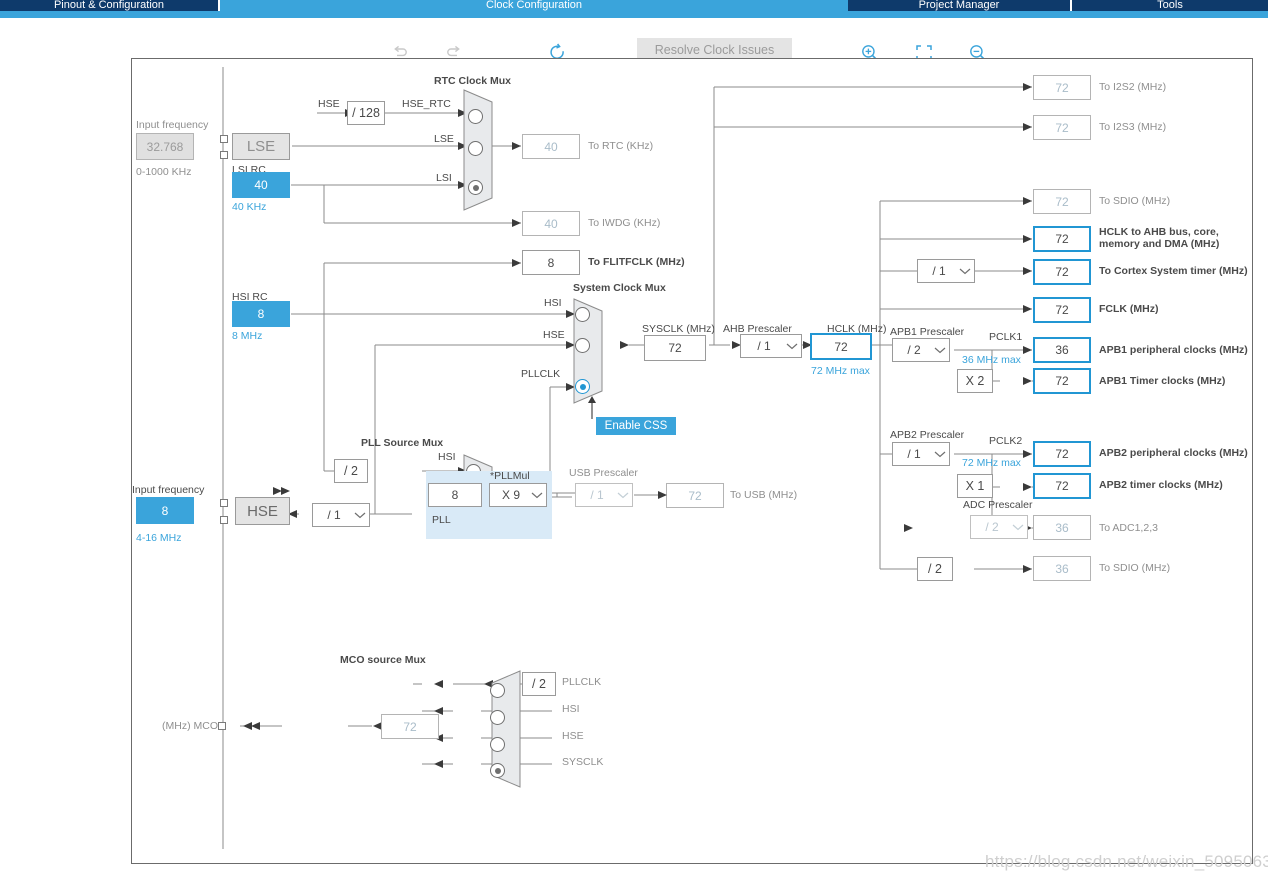 The width and height of the screenshot is (1268, 879). What do you see at coordinates (1062, 127) in the screenshot?
I see `to-i2s3-value: 72` at bounding box center [1062, 127].